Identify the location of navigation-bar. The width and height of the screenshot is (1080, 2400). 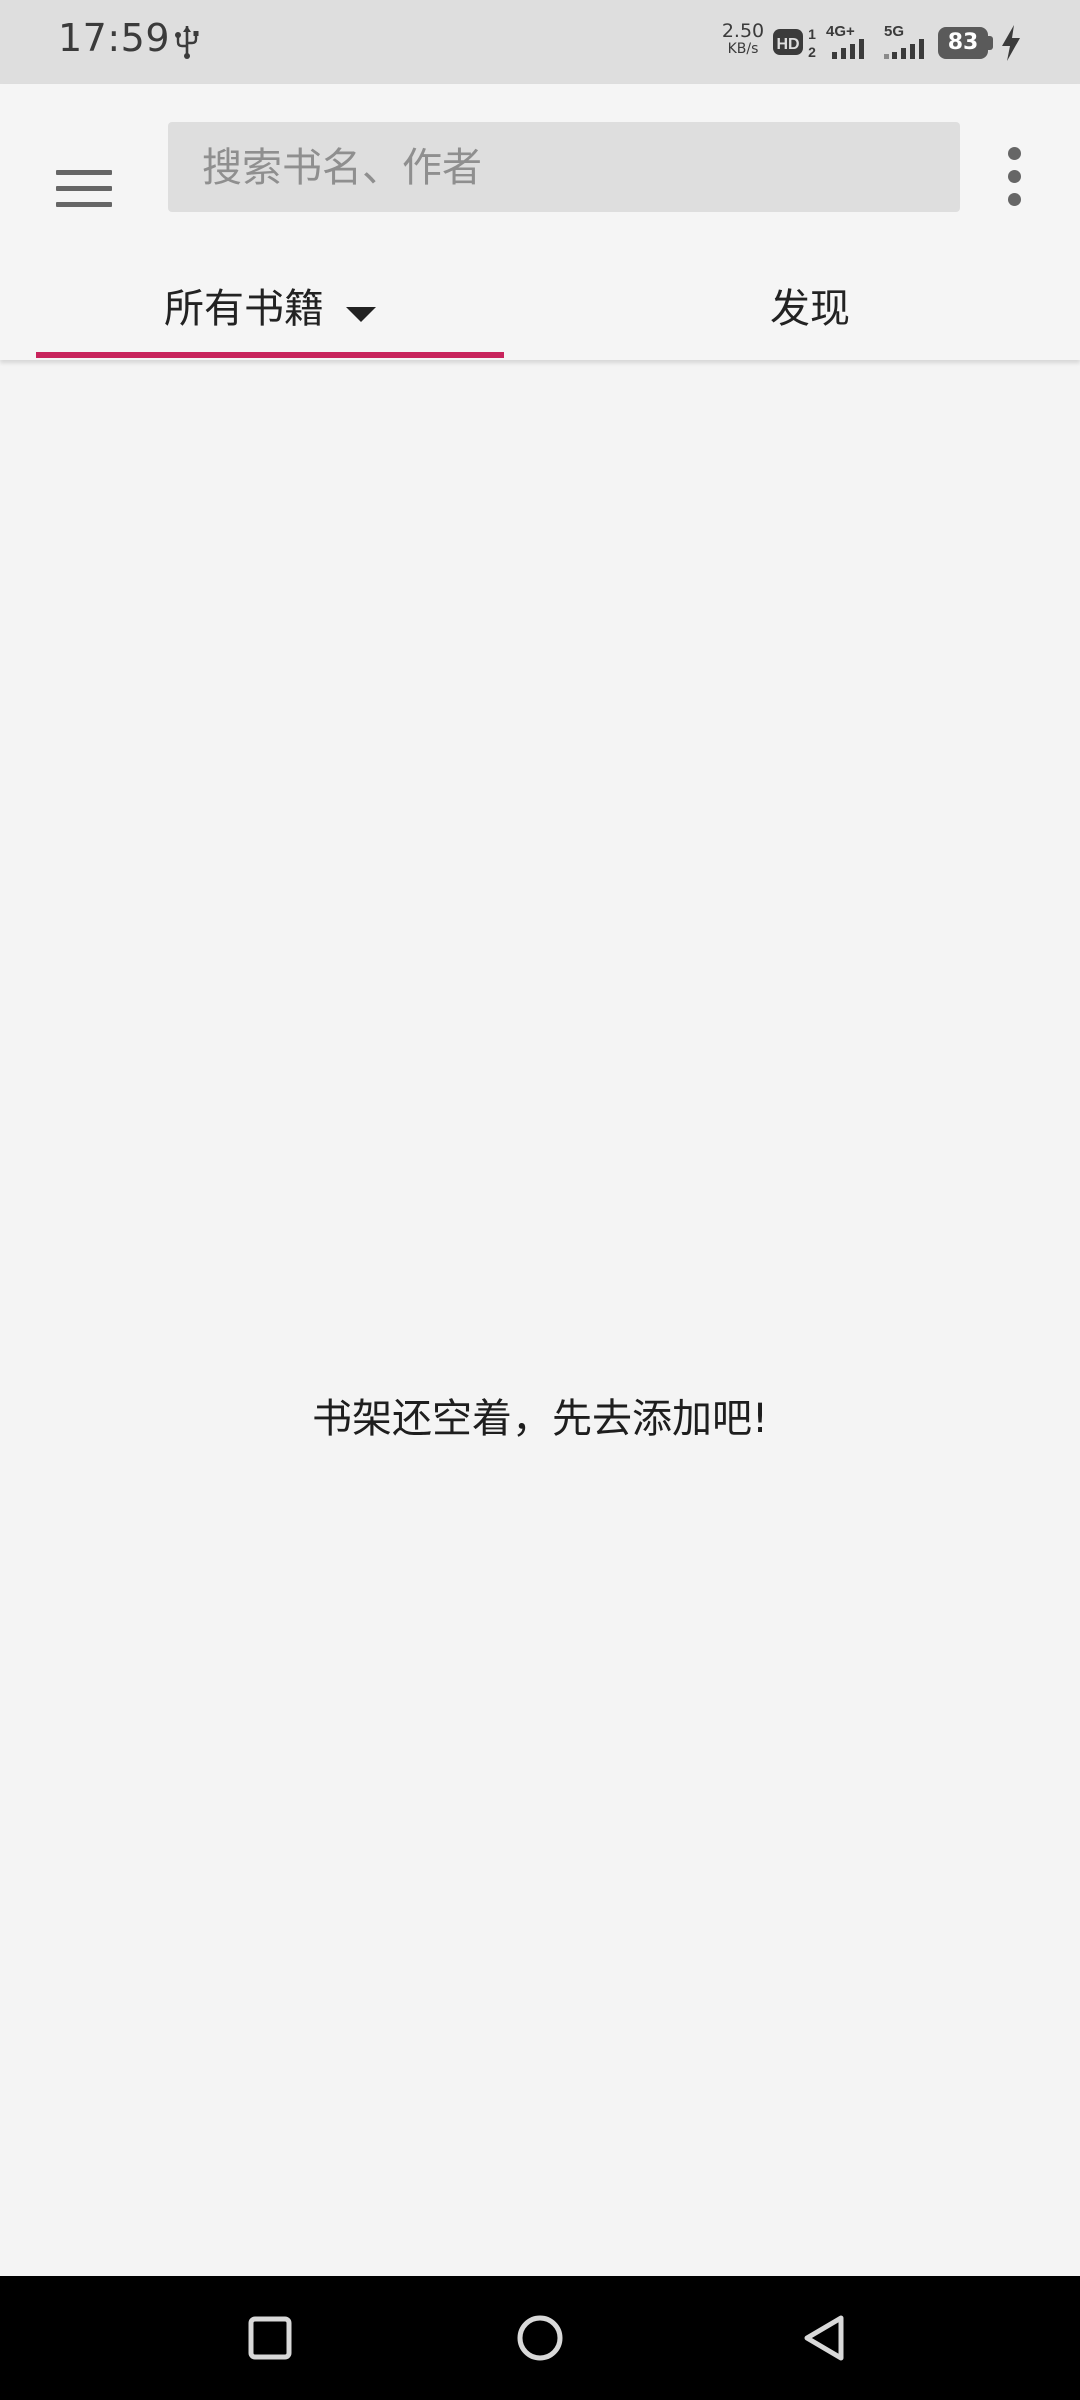
(540, 2338).